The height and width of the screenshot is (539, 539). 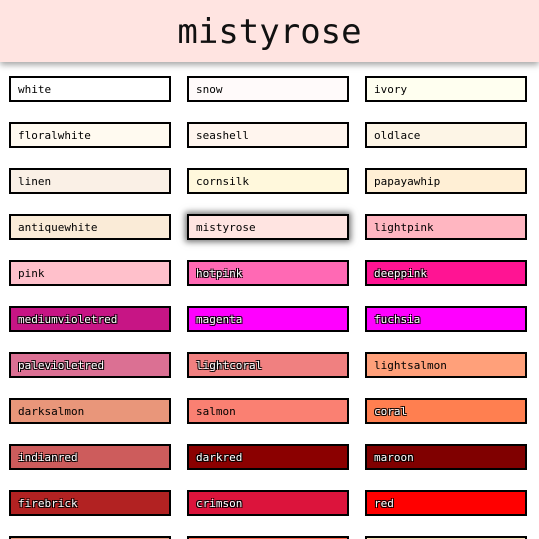 What do you see at coordinates (268, 411) in the screenshot?
I see `color-swatch-salmon: salmon` at bounding box center [268, 411].